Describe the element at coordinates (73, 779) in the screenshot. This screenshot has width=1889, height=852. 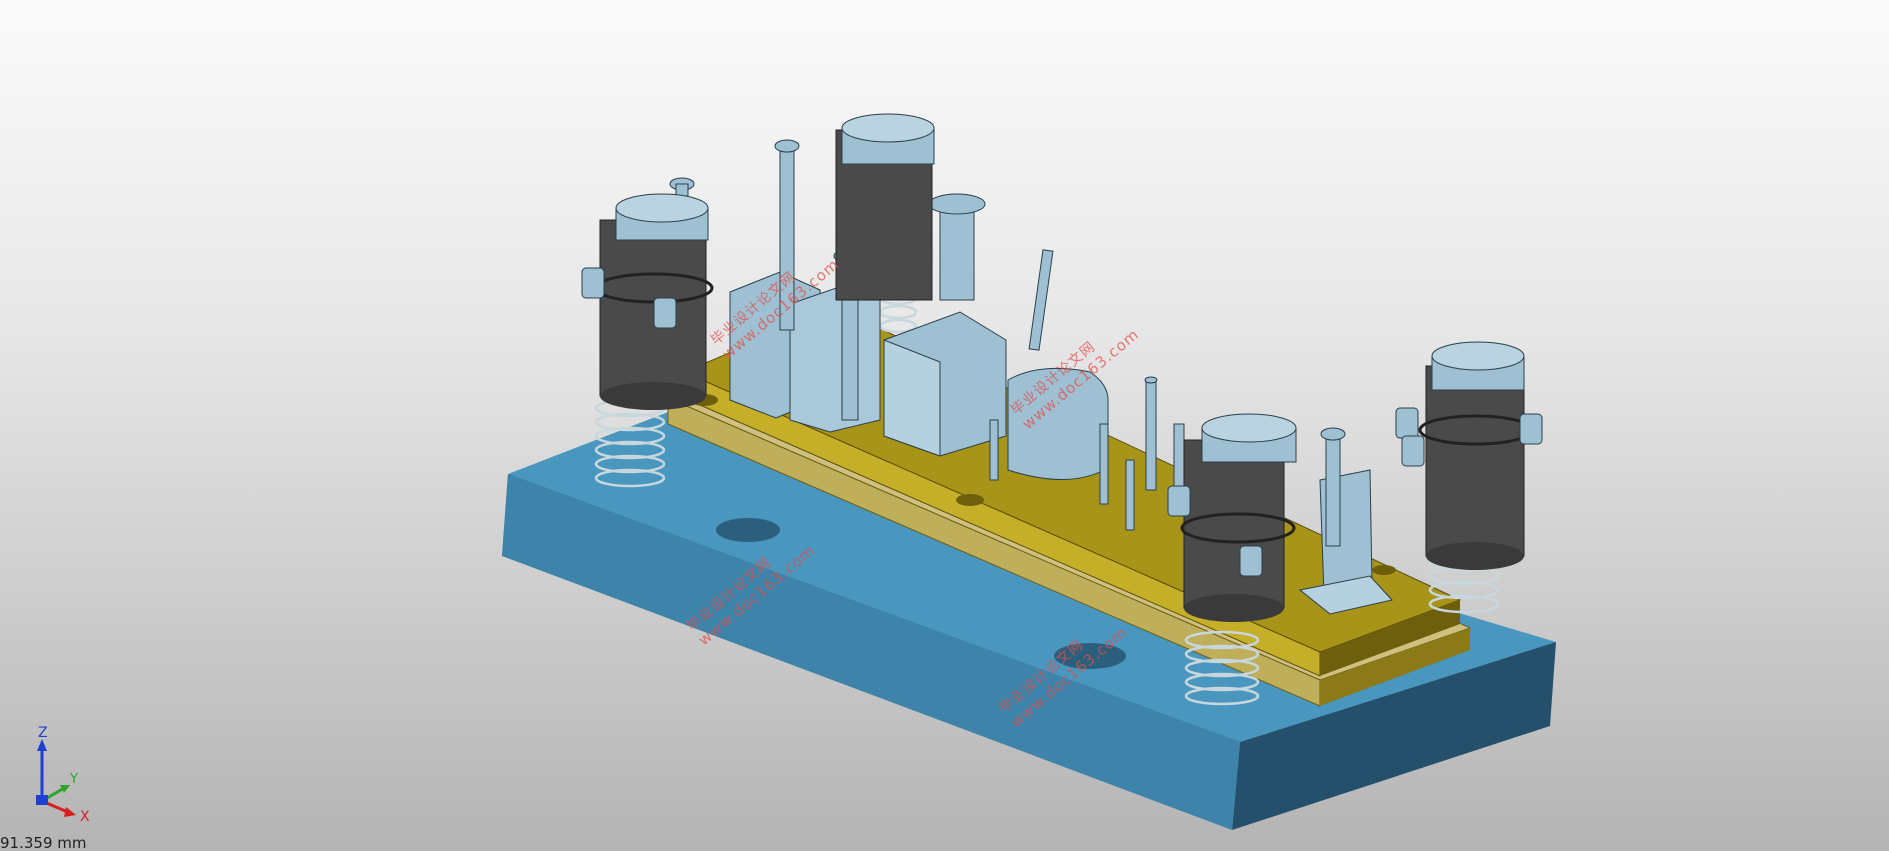
I see `y-axis-label: Y` at that location.